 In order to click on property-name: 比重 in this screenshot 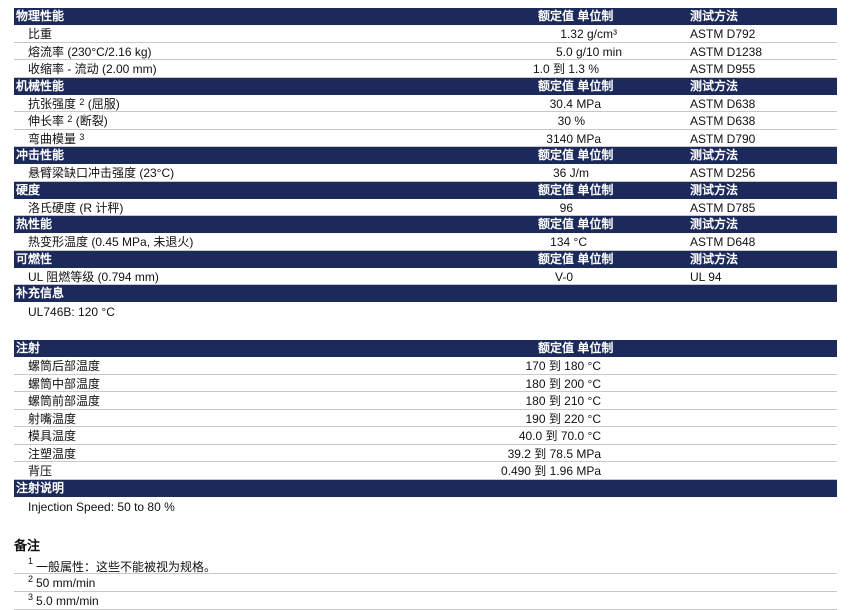, I will do `click(40, 34)`.